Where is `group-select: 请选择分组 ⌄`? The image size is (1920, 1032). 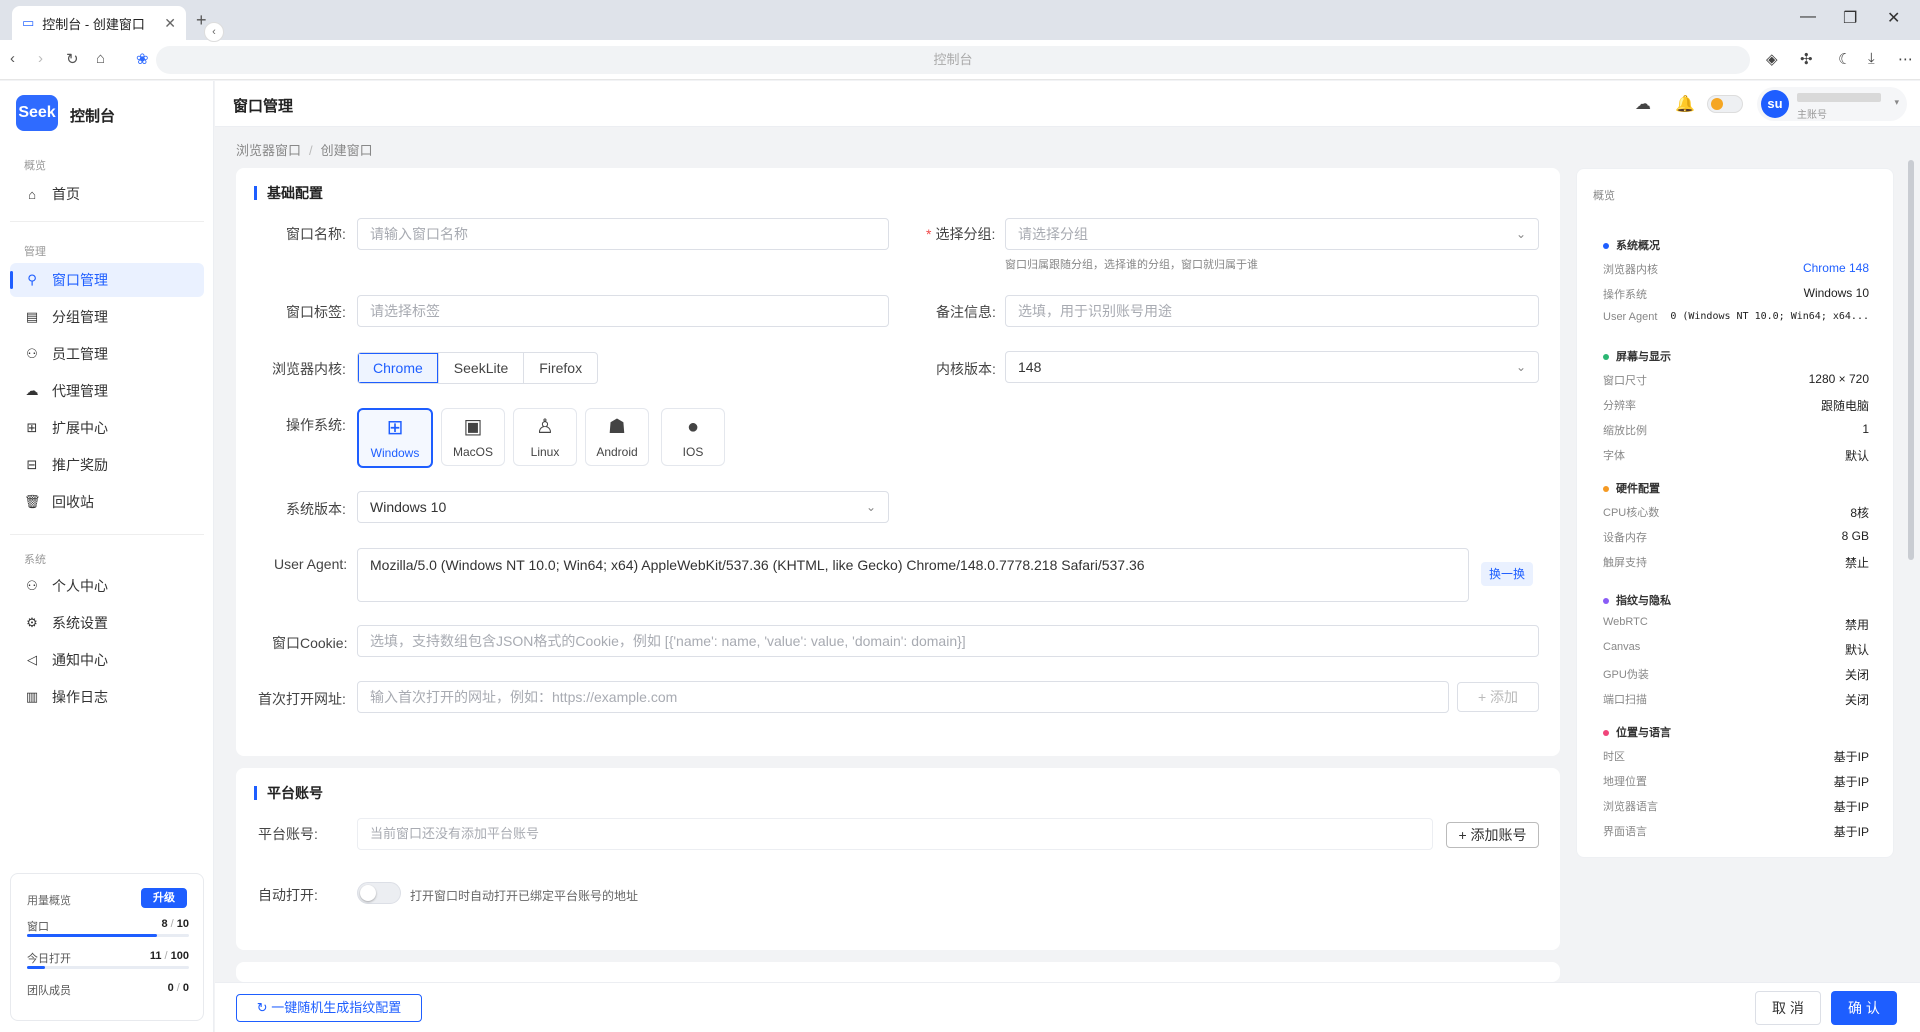
group-select: 请选择分组 ⌄ is located at coordinates (1272, 234).